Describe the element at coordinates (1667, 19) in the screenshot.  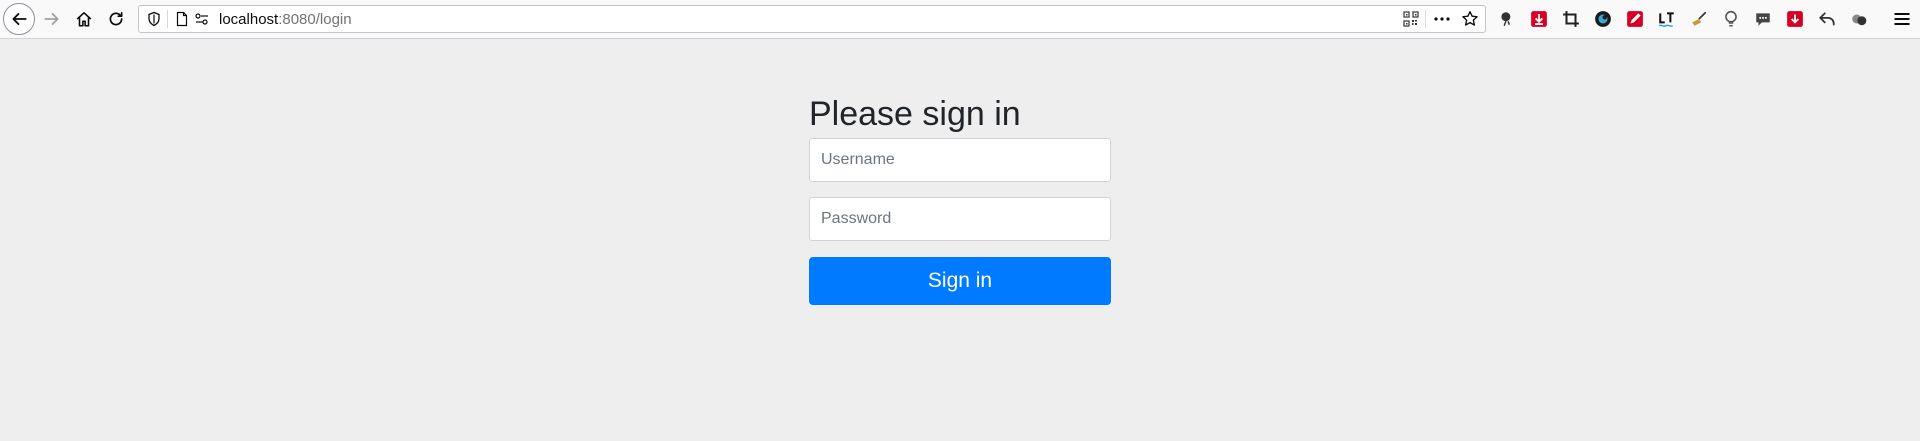
I see `languagetool-ext-icon` at that location.